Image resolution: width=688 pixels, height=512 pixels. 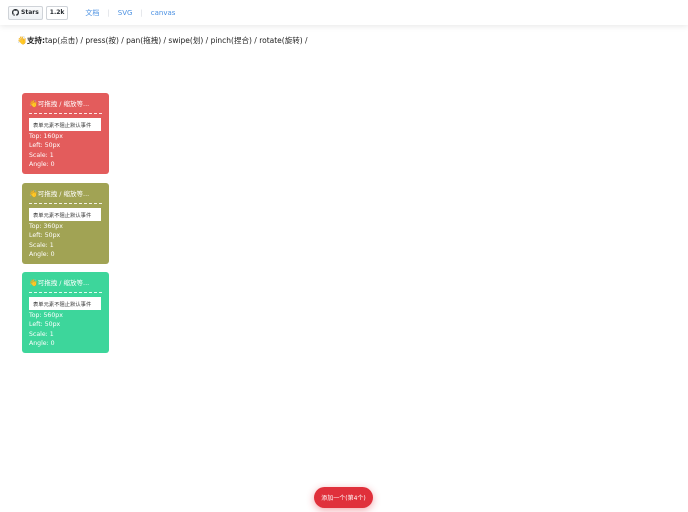 What do you see at coordinates (46, 226) in the screenshot?
I see `card-top-value: Top: 360px` at bounding box center [46, 226].